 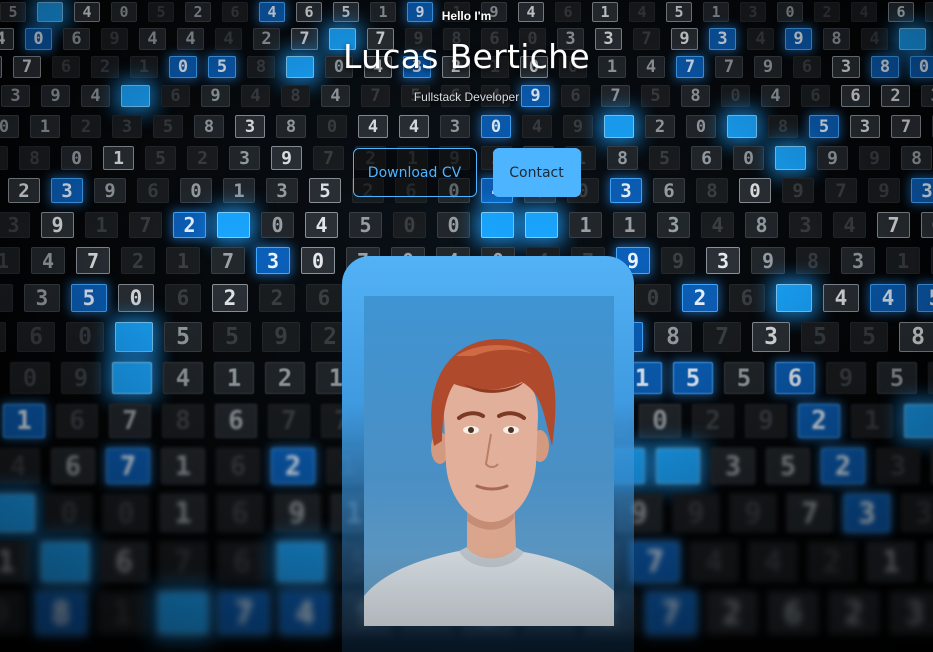 I want to click on hero-actions: Download CV Contact, so click(x=466, y=172).